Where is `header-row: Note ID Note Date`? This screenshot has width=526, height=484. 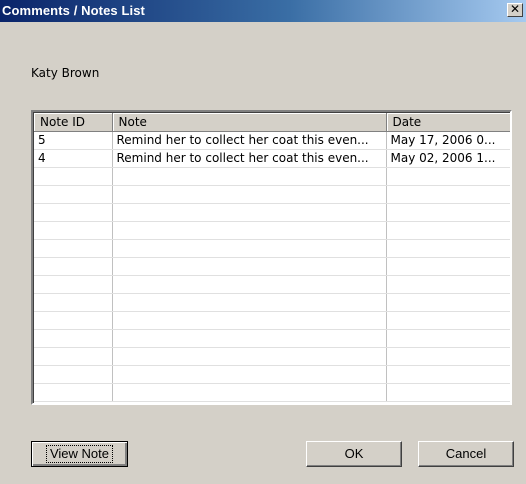 header-row: Note ID Note Date is located at coordinates (272, 122).